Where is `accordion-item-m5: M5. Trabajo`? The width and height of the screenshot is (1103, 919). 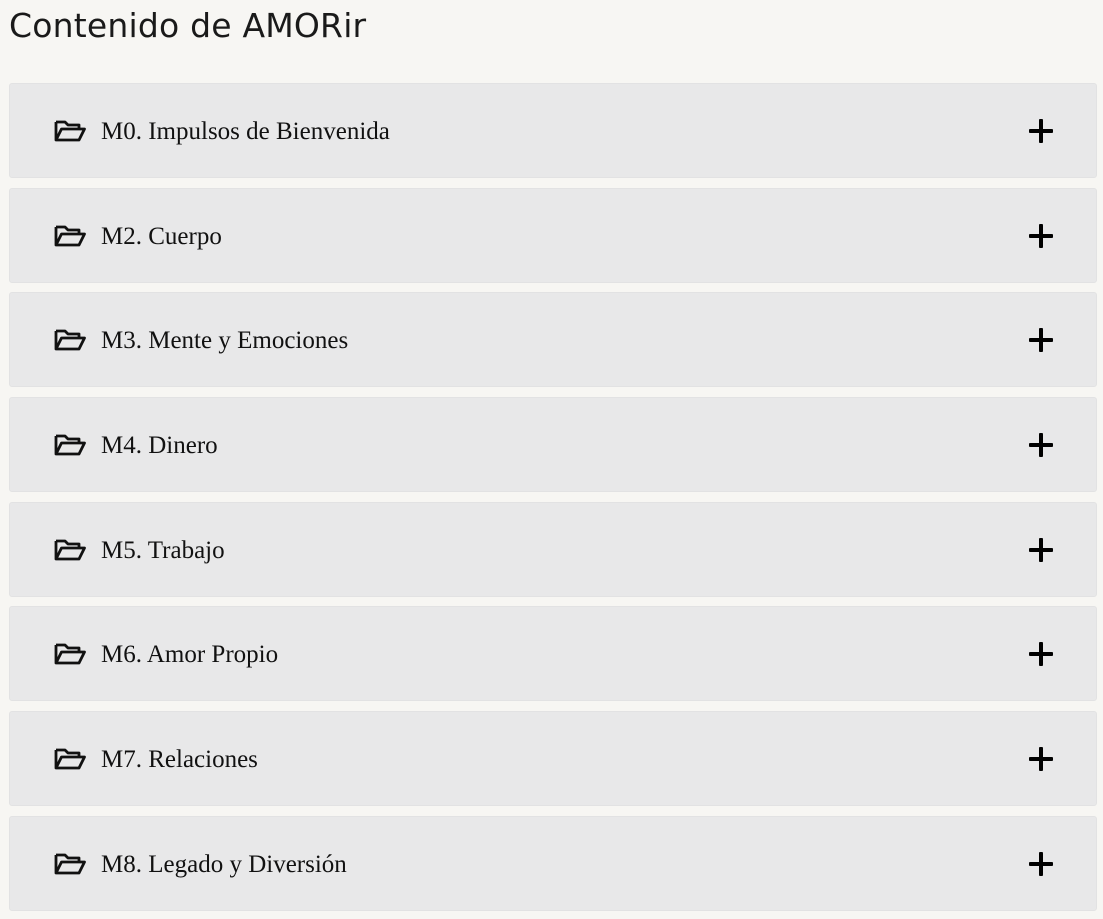
accordion-item-m5: M5. Trabajo is located at coordinates (553, 549).